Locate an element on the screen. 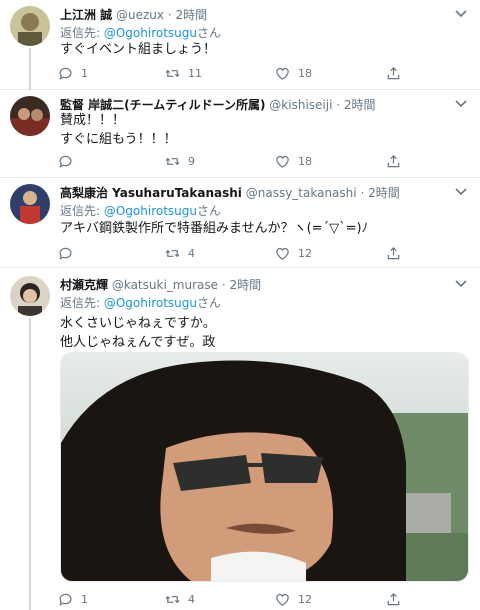 The height and width of the screenshot is (610, 480). tweet-actions: 9 18 is located at coordinates (233, 161).